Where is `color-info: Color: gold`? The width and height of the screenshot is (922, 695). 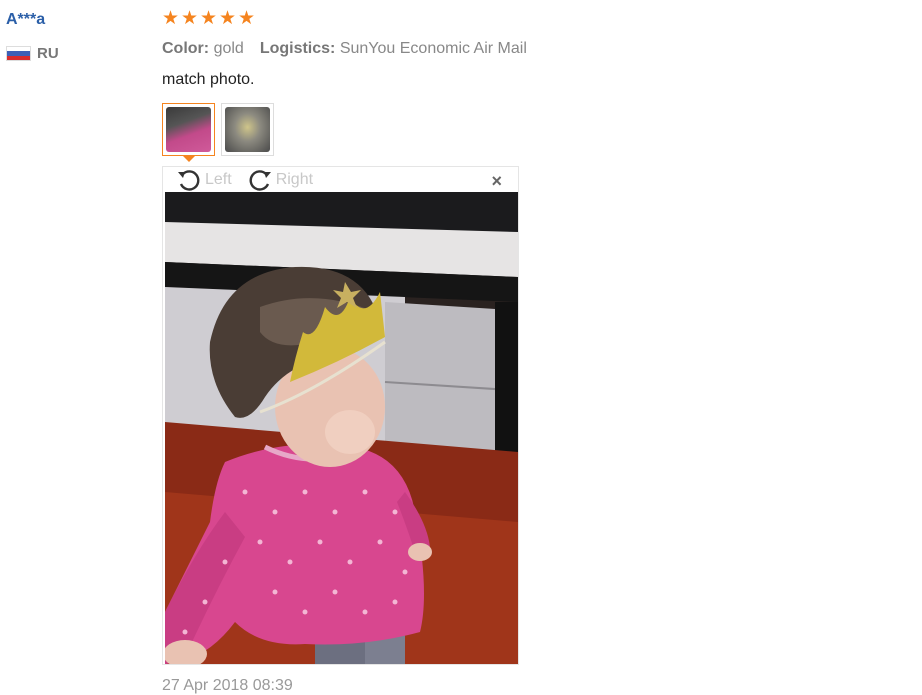
color-info: Color: gold is located at coordinates (203, 49).